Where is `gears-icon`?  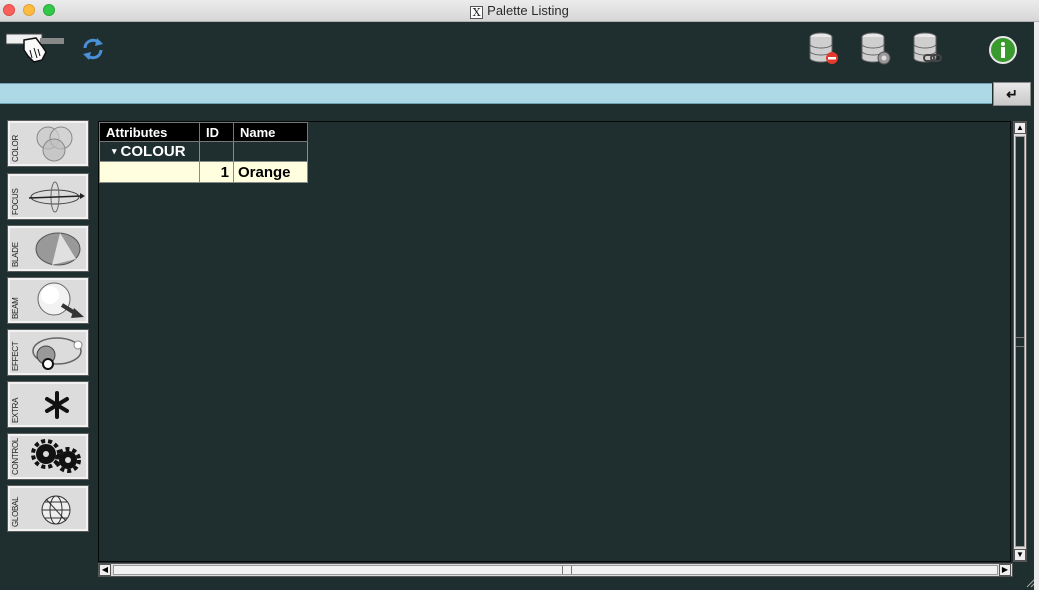
gears-icon is located at coordinates (56, 456).